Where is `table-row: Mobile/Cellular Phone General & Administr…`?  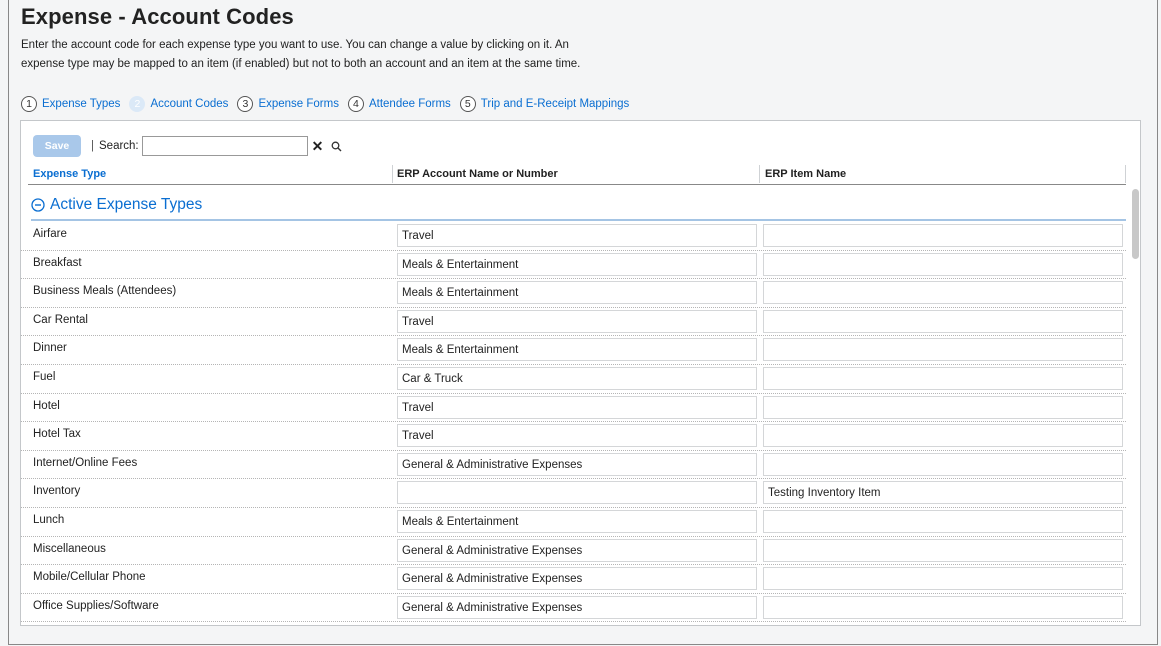 table-row: Mobile/Cellular Phone General & Administr… is located at coordinates (573, 579).